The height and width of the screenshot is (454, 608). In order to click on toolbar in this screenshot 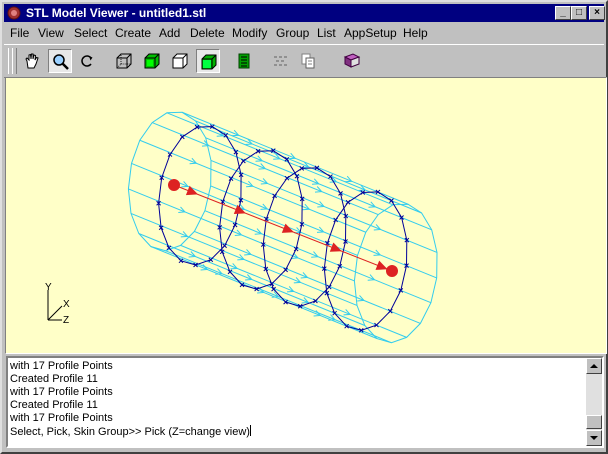, I will do `click(304, 61)`.